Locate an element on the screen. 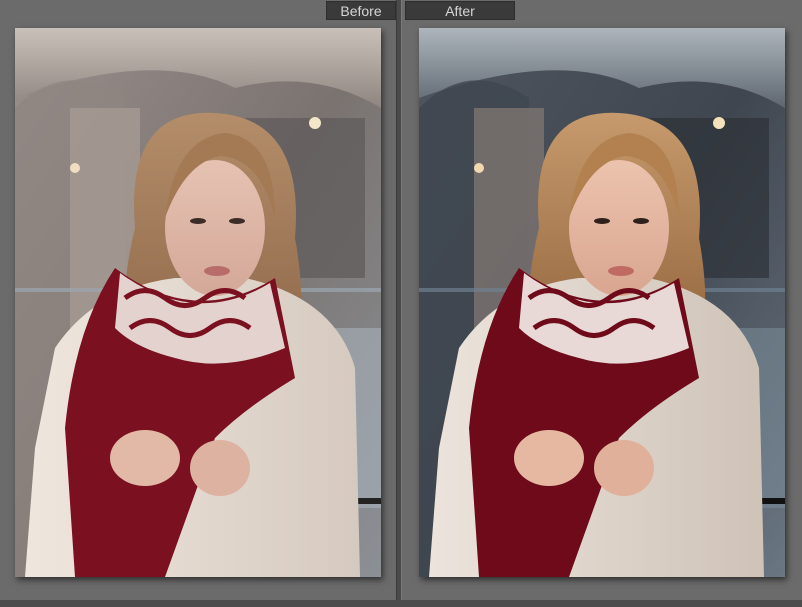  compare-divider is located at coordinates (399, 303).